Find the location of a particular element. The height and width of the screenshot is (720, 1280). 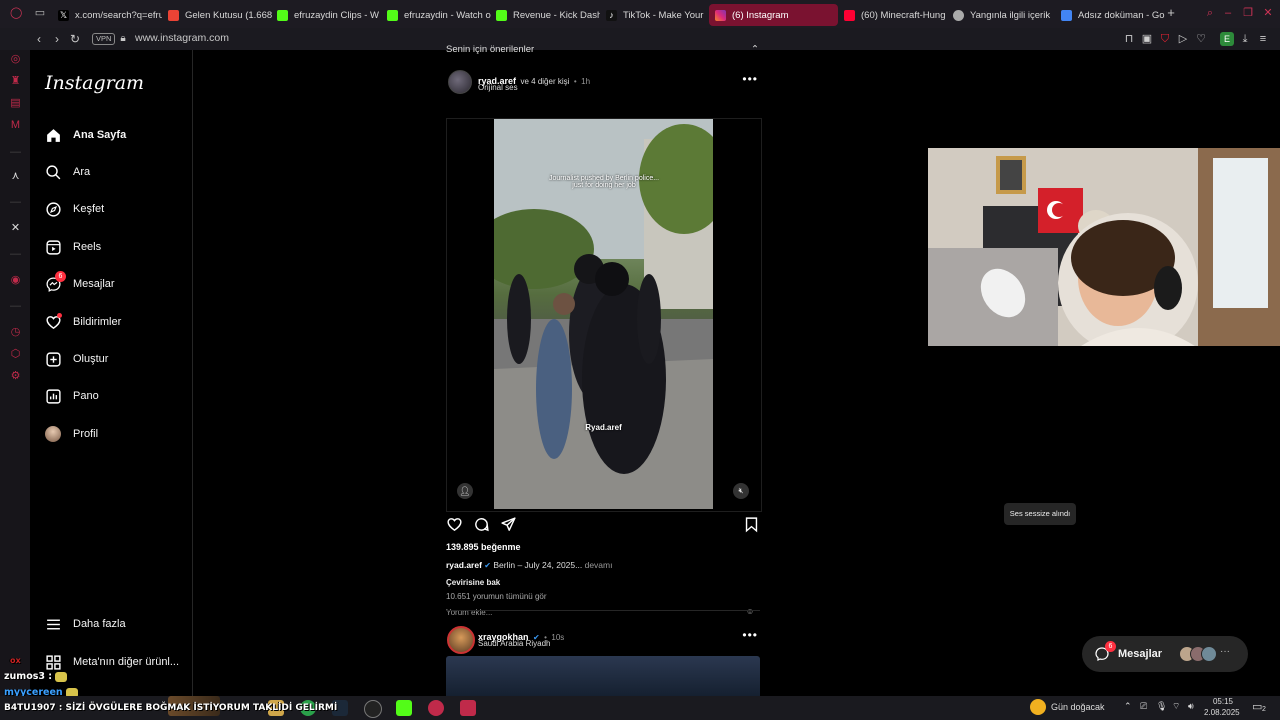

settings-icon: ⚙ is located at coordinates (15, 376).